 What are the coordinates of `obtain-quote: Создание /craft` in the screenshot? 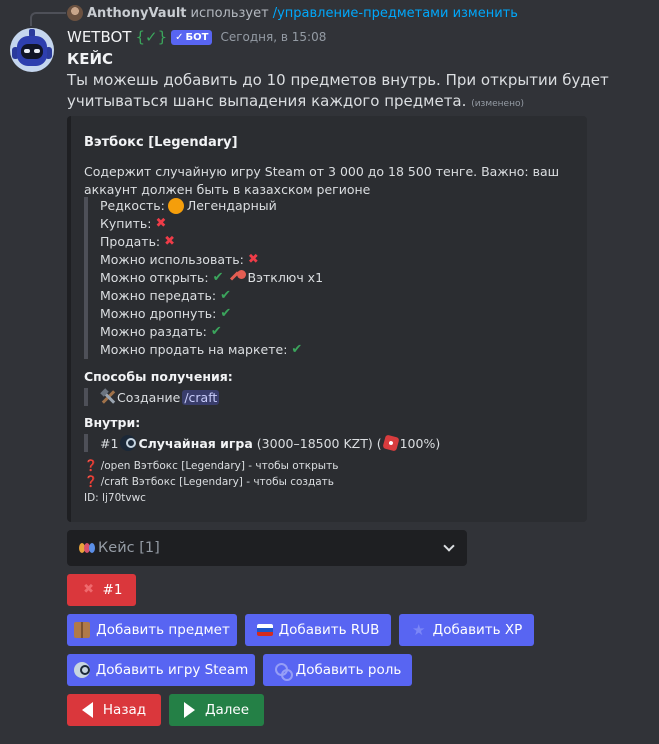 It's located at (152, 397).